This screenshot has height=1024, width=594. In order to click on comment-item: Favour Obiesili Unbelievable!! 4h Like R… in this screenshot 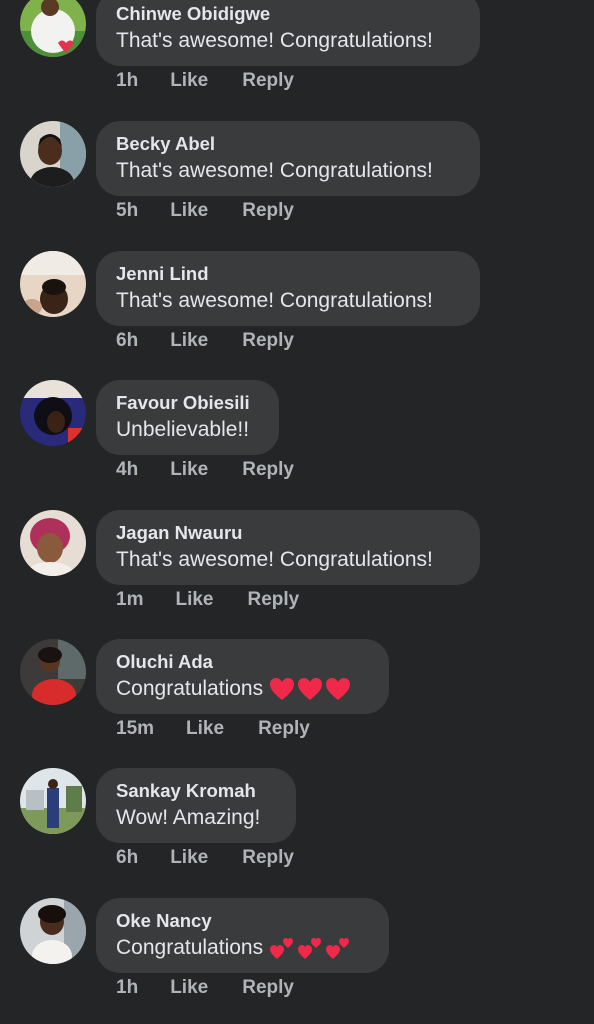, I will do `click(297, 444)`.